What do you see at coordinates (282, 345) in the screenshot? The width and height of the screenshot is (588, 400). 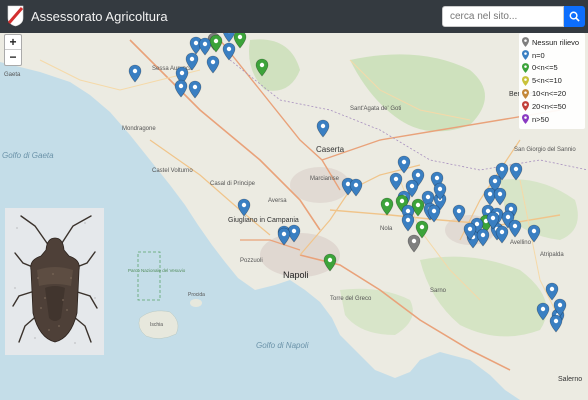 I see `place-label-golfo-napoli: Golfo di Napoli` at bounding box center [282, 345].